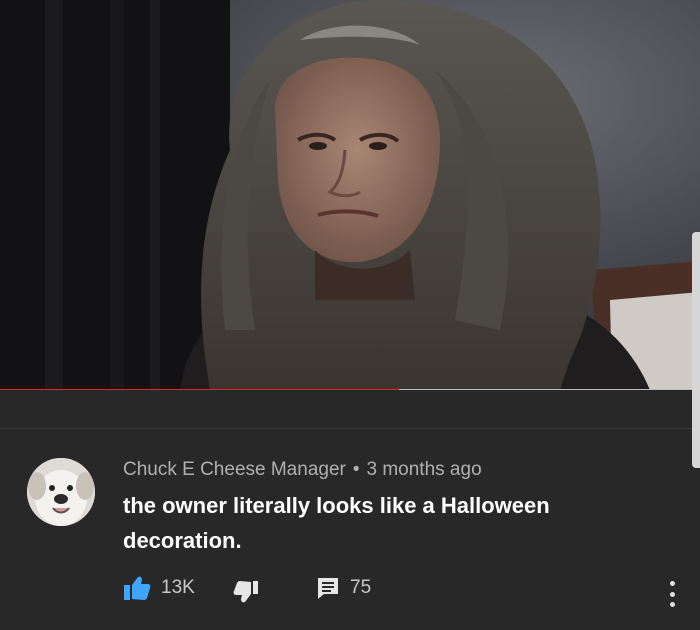  I want to click on section-divider, so click(350, 428).